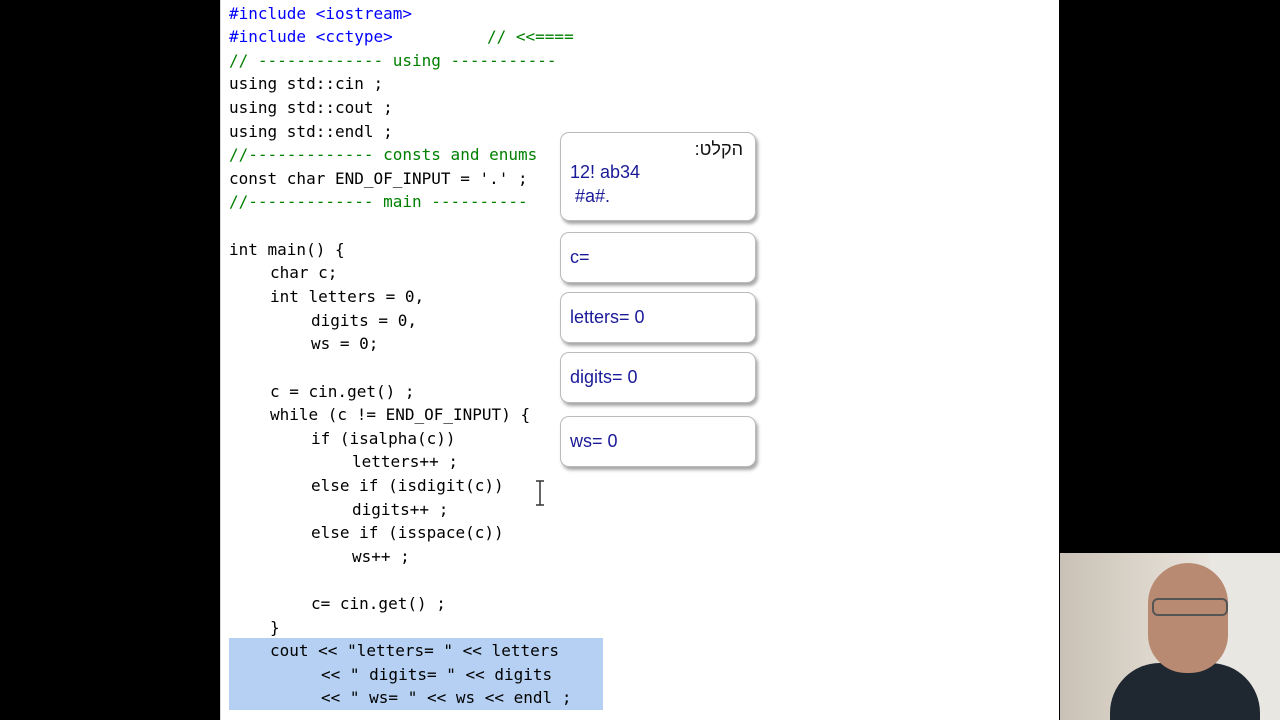 The height and width of the screenshot is (720, 1280). What do you see at coordinates (1190, 607) in the screenshot?
I see `presenter-glasses` at bounding box center [1190, 607].